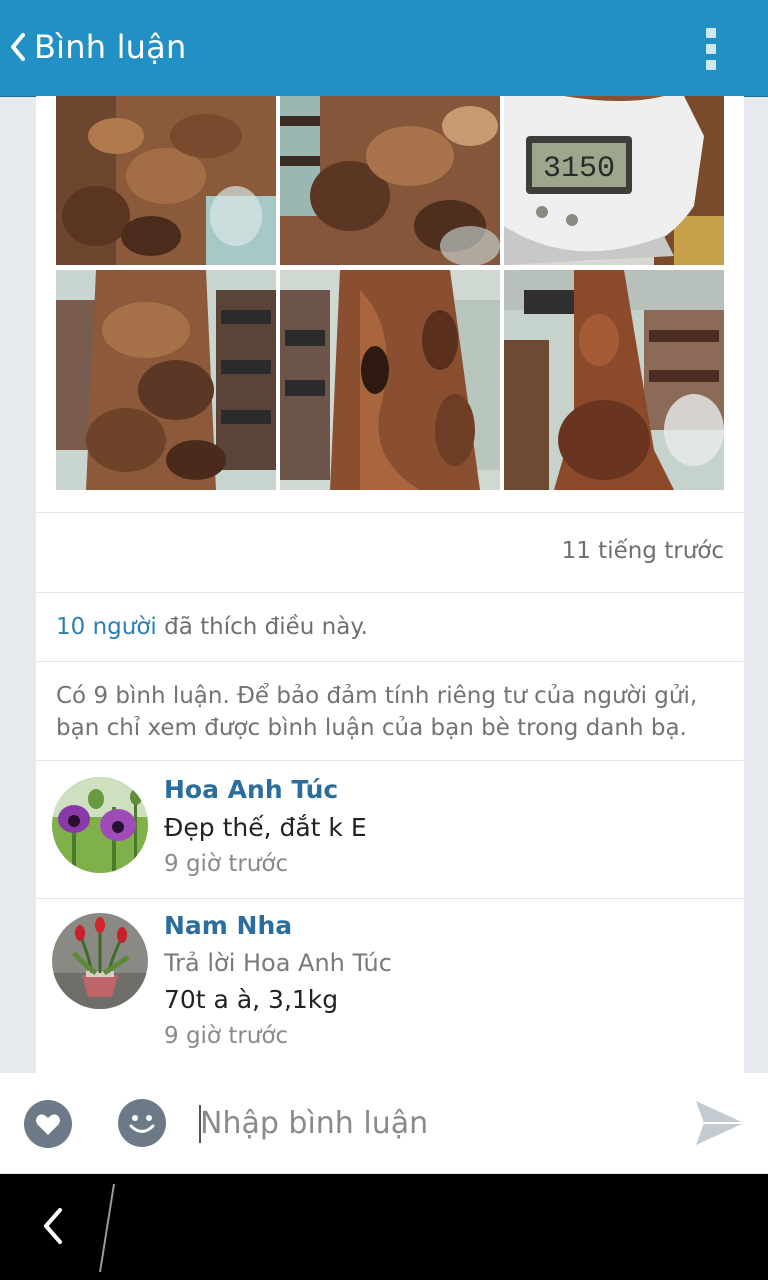 The image size is (768, 1280). I want to click on comment-text: Đẹp thế, đắt k E, so click(265, 827).